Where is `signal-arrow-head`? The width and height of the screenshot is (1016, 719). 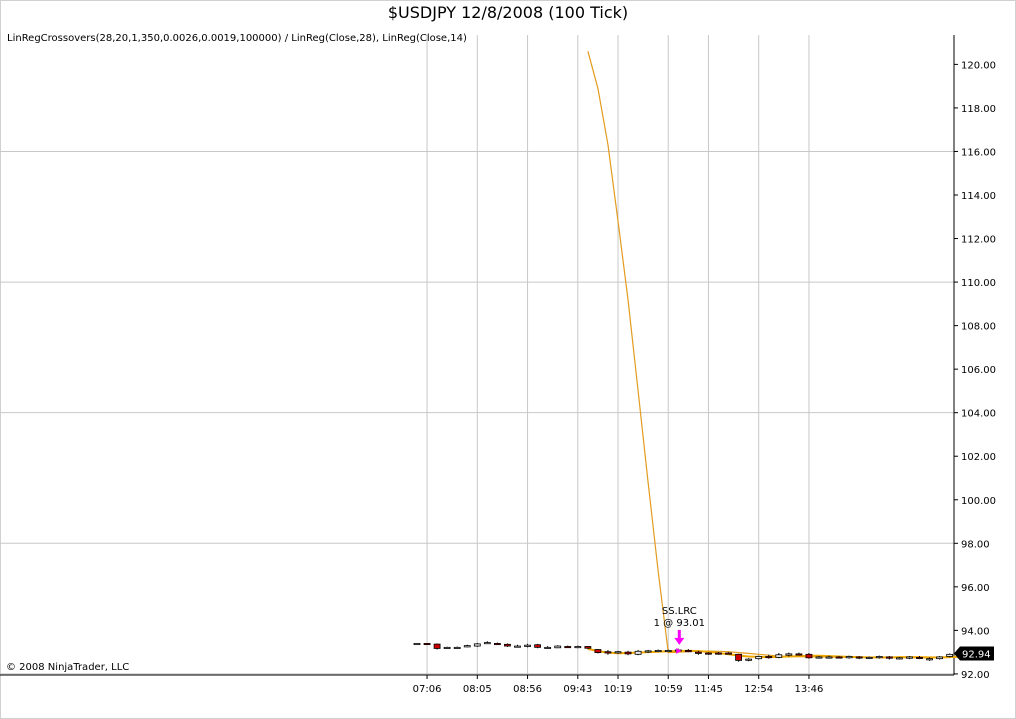 signal-arrow-head is located at coordinates (679, 641).